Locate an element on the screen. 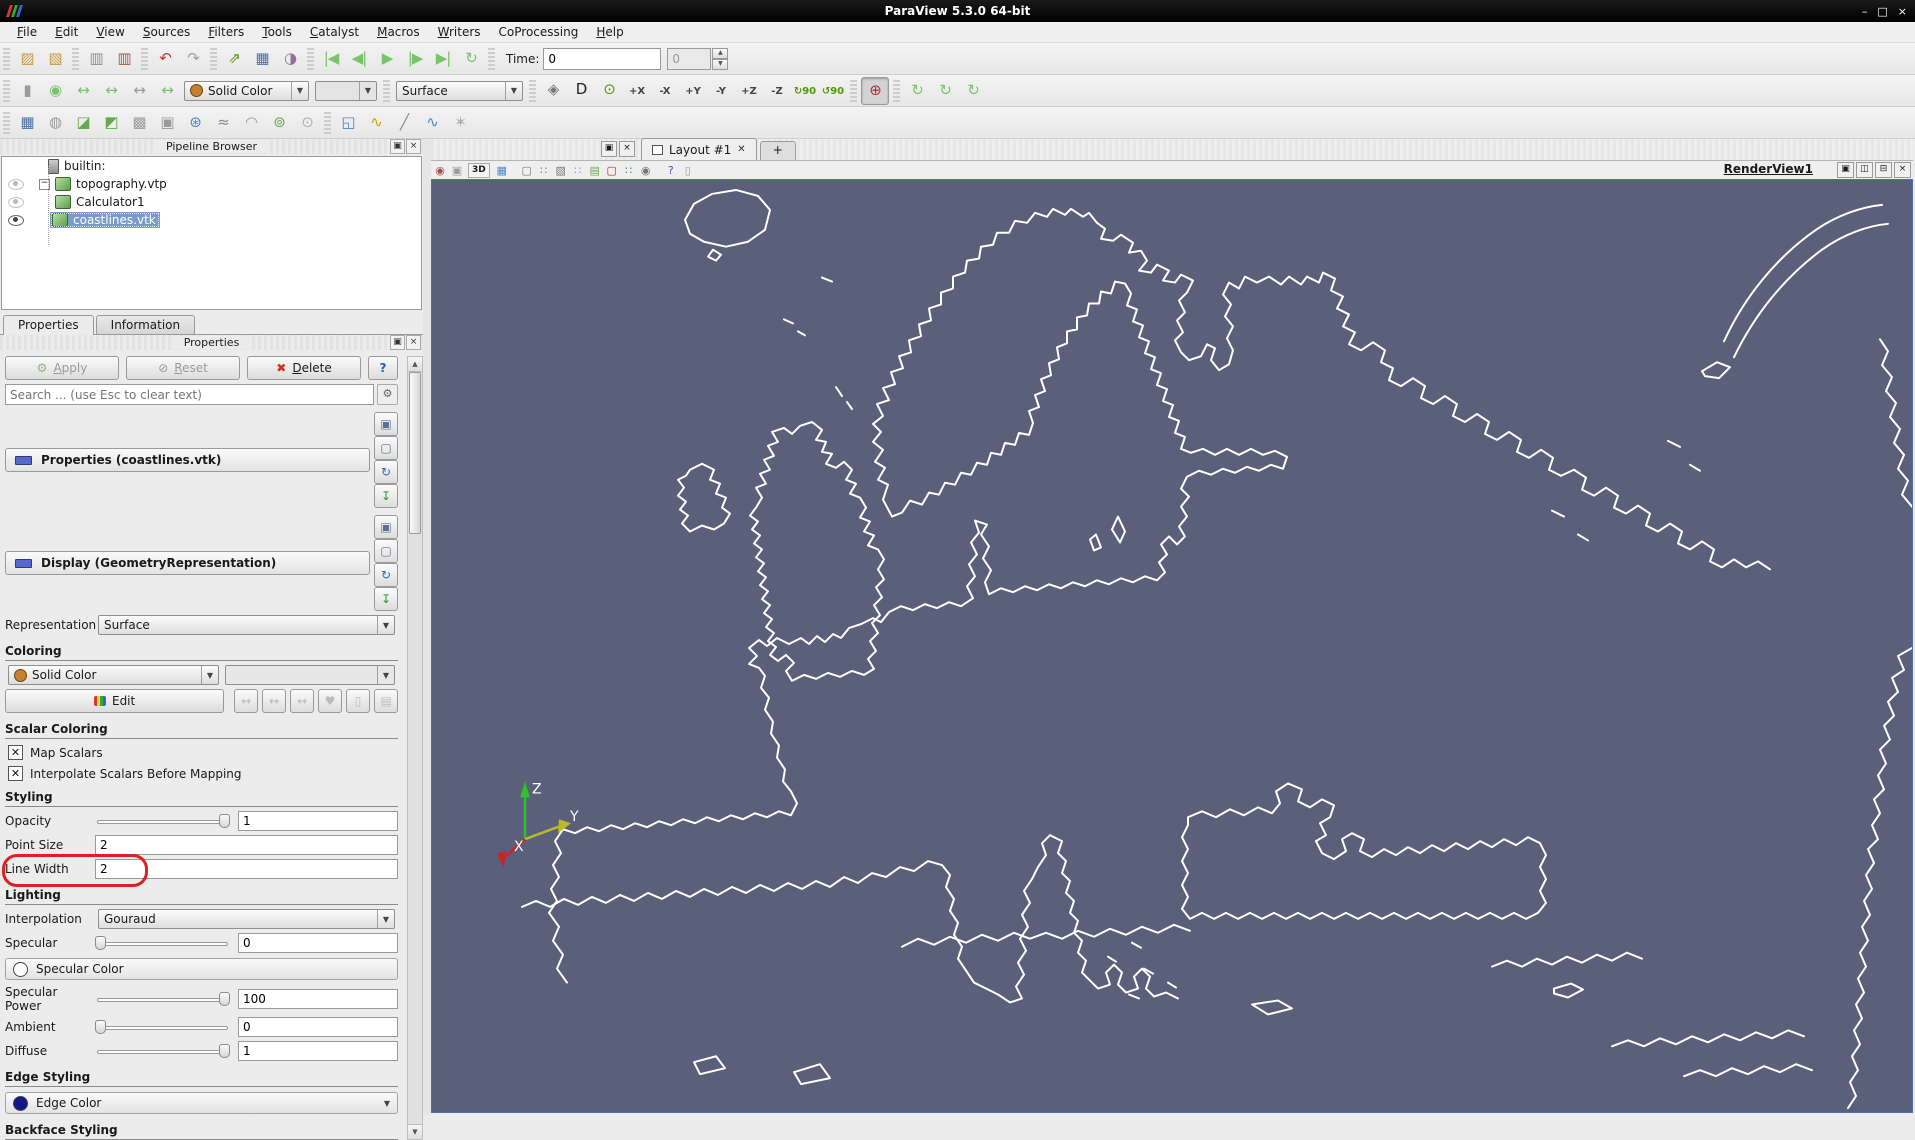  warp-icon: ◠ is located at coordinates (251, 123).